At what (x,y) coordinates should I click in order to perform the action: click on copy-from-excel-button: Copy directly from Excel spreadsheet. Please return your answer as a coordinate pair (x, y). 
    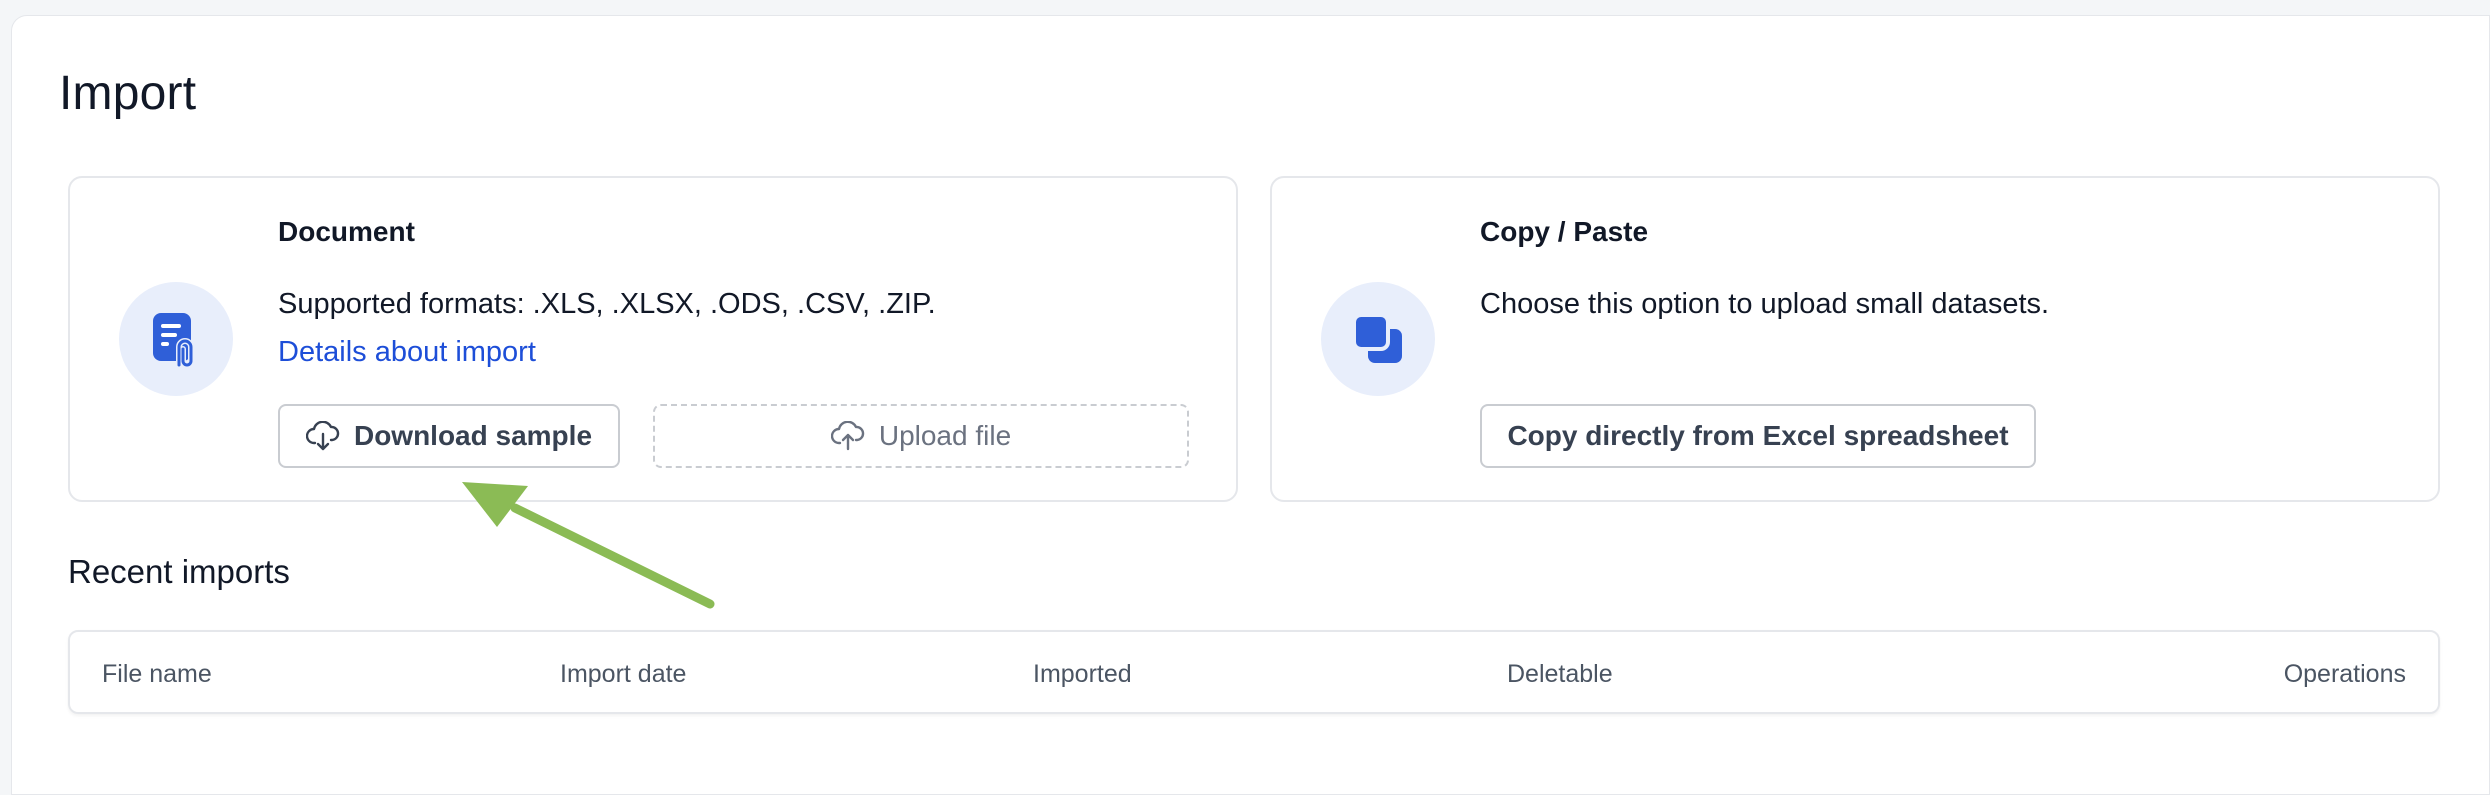
    Looking at the image, I should click on (1758, 436).